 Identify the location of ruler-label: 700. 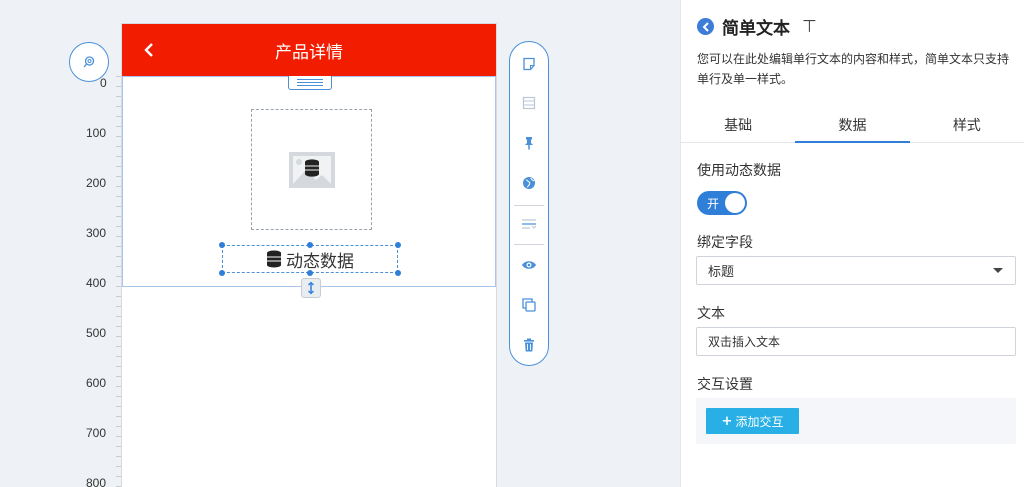
(96, 433).